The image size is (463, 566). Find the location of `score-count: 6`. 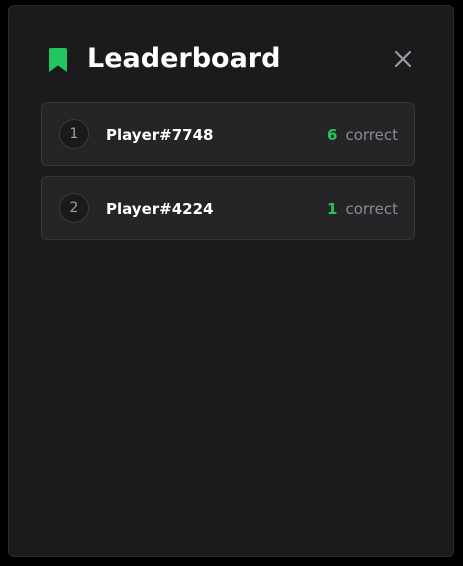

score-count: 6 is located at coordinates (332, 135).